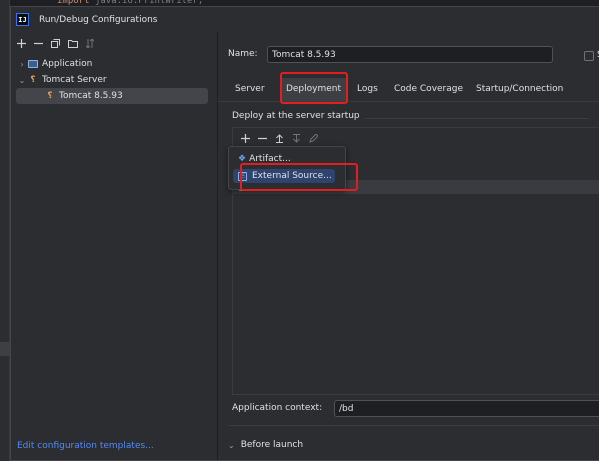 Image resolution: width=599 pixels, height=461 pixels. What do you see at coordinates (428, 89) in the screenshot?
I see `tab-code-coverage: Code Coverage` at bounding box center [428, 89].